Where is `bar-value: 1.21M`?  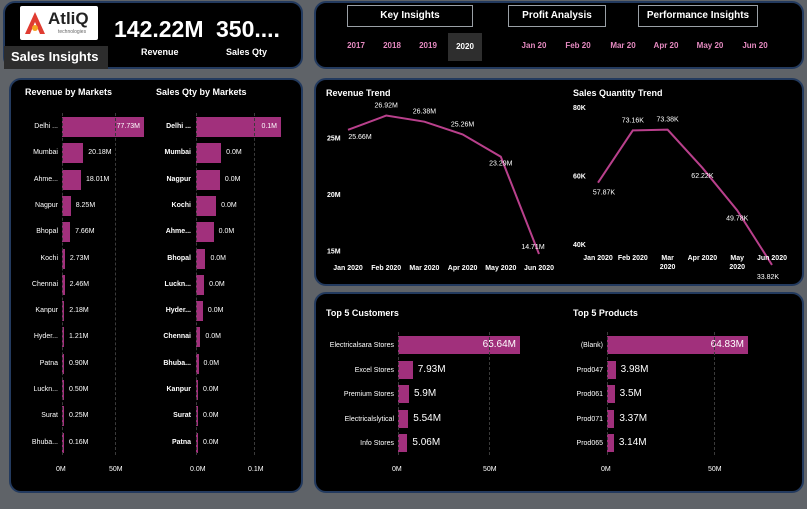
bar-value: 1.21M is located at coordinates (79, 337).